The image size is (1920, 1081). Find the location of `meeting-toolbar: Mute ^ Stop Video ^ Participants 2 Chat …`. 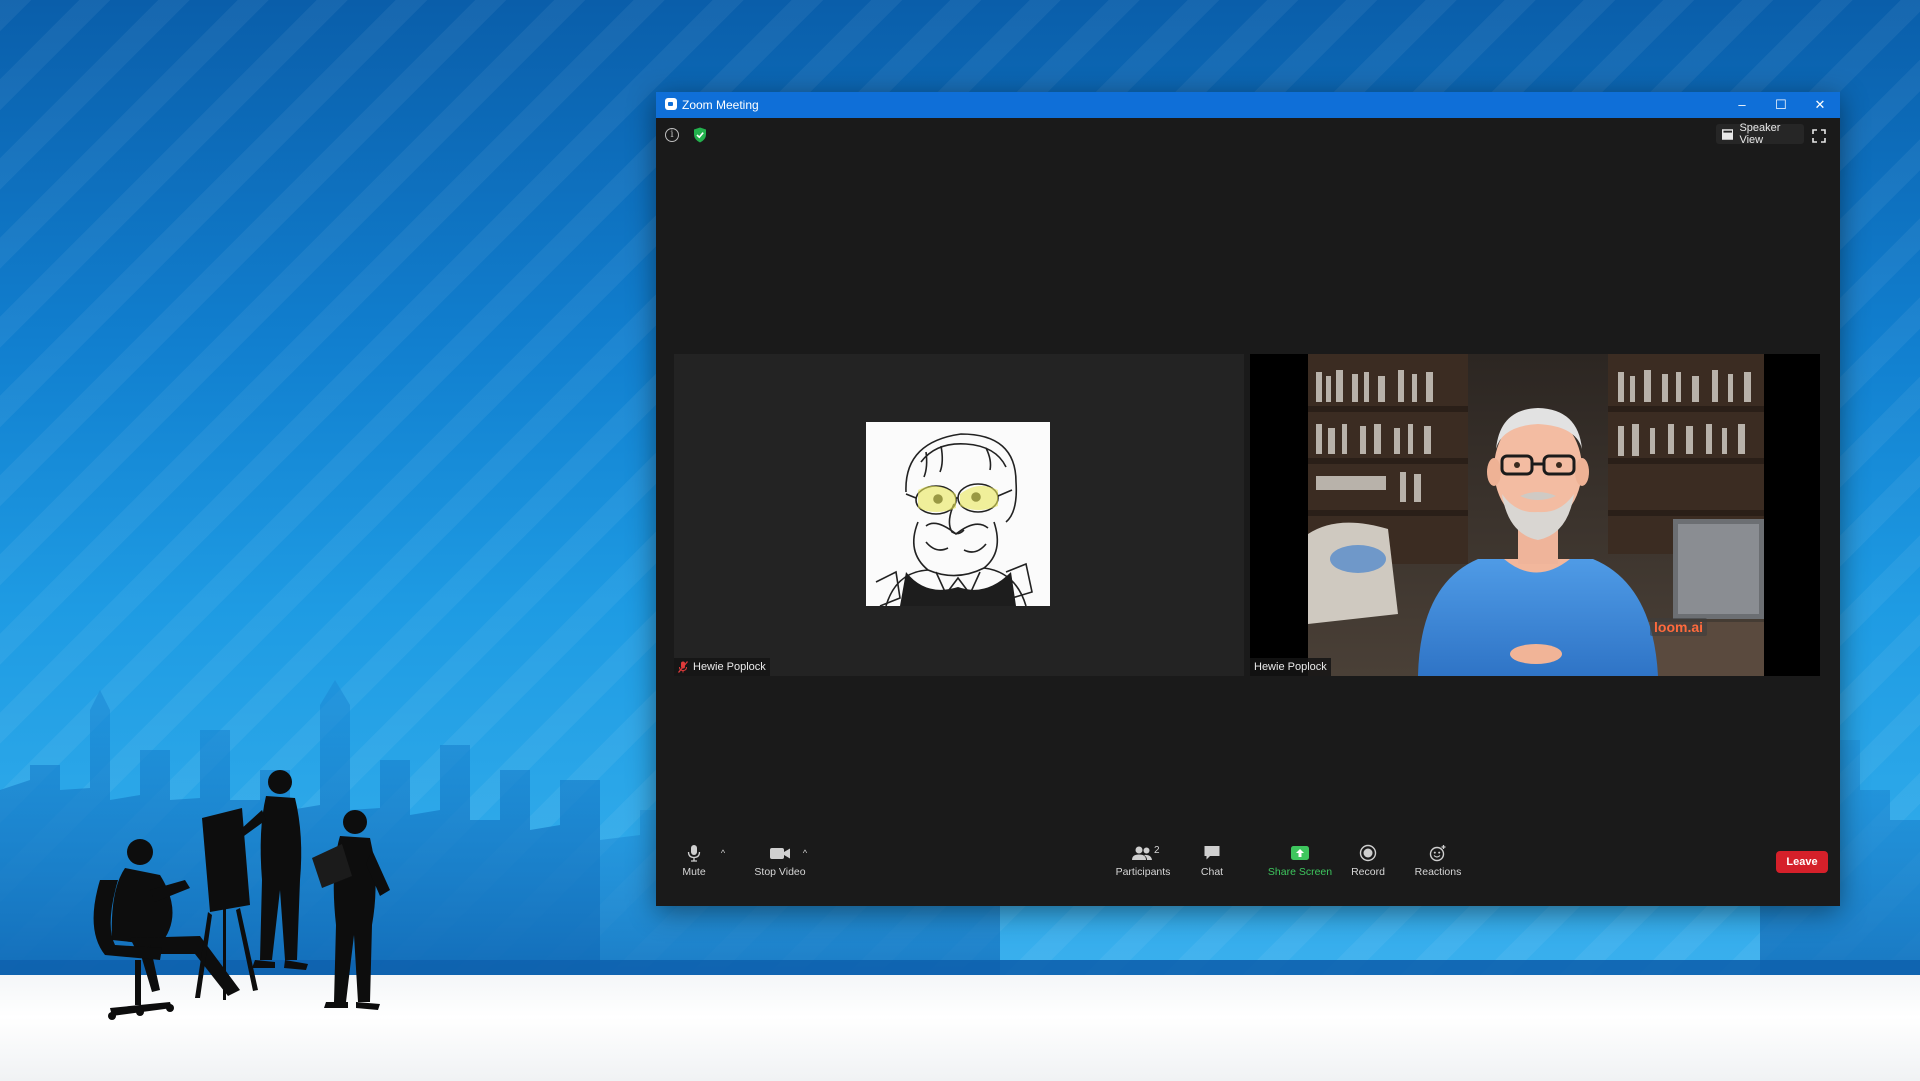

meeting-toolbar: Mute ^ Stop Video ^ Participants 2 Chat … is located at coordinates (1248, 871).